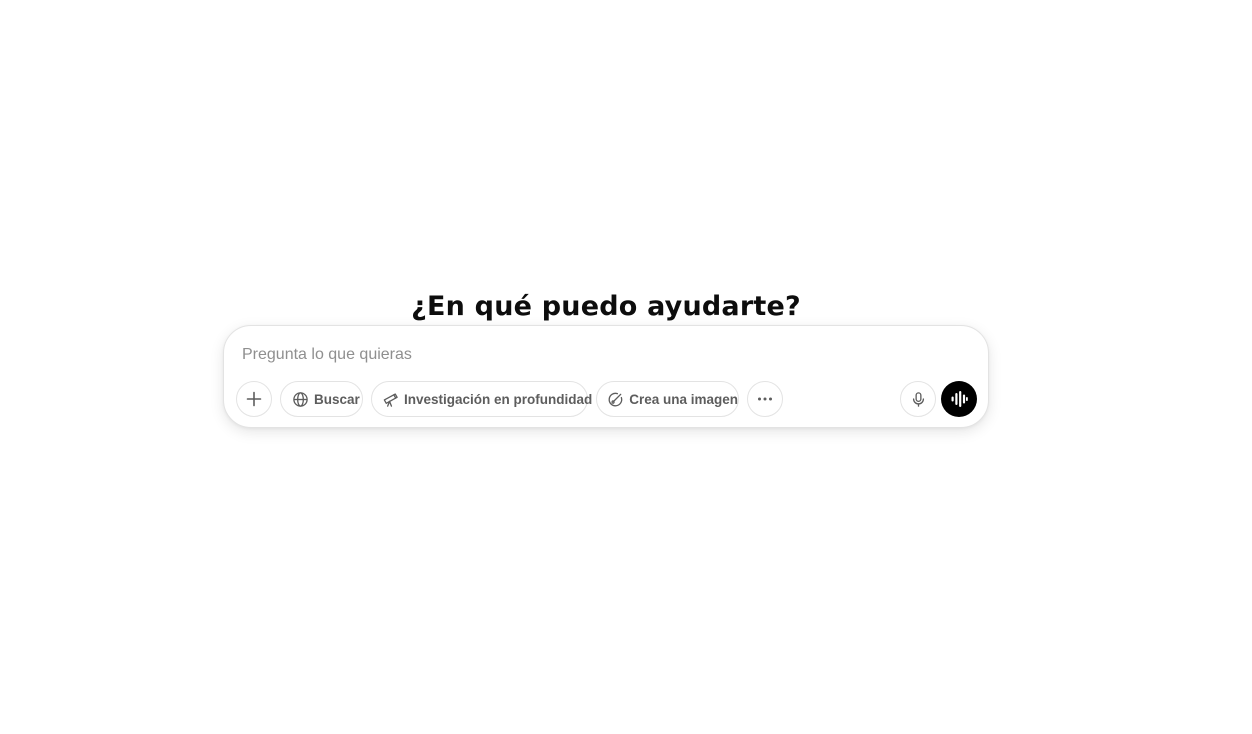 This screenshot has width=1252, height=734. I want to click on create-image-label: Crea una imagen, so click(683, 399).